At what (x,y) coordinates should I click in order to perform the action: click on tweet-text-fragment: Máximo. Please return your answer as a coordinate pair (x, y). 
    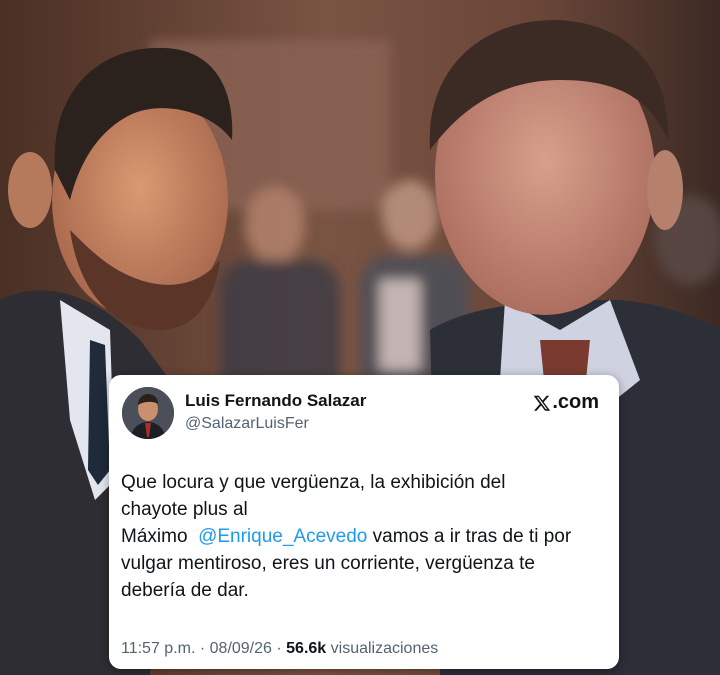
    Looking at the image, I should click on (157, 536).